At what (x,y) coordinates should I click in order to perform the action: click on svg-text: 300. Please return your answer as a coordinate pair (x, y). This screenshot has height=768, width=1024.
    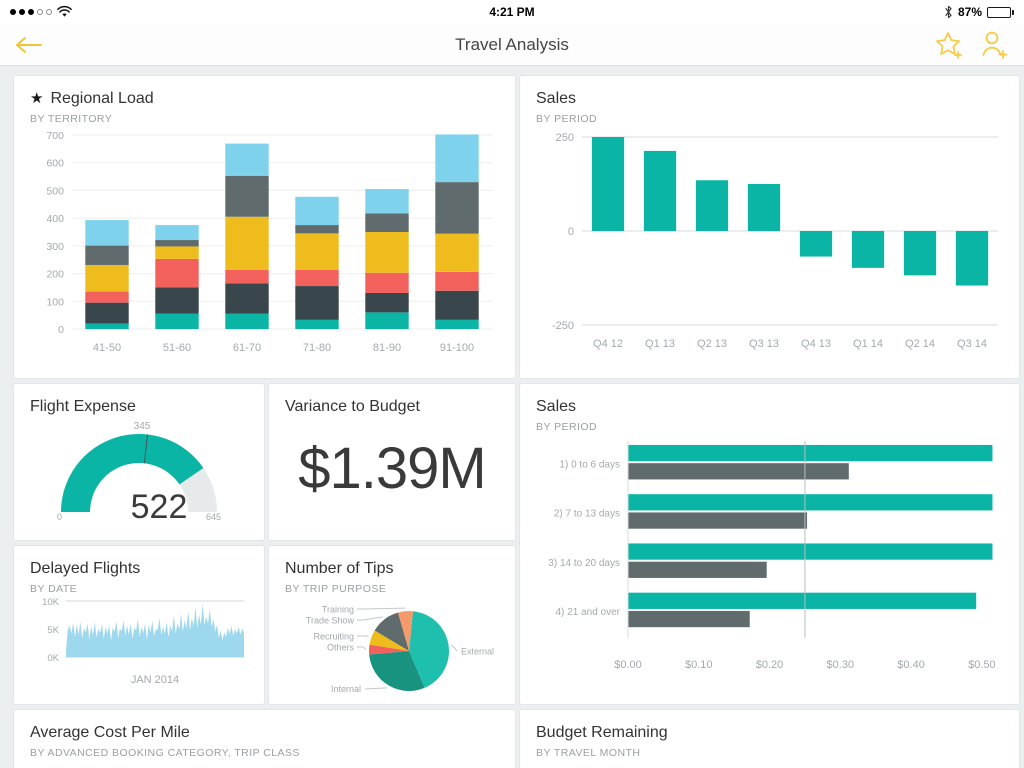
    Looking at the image, I should click on (55, 246).